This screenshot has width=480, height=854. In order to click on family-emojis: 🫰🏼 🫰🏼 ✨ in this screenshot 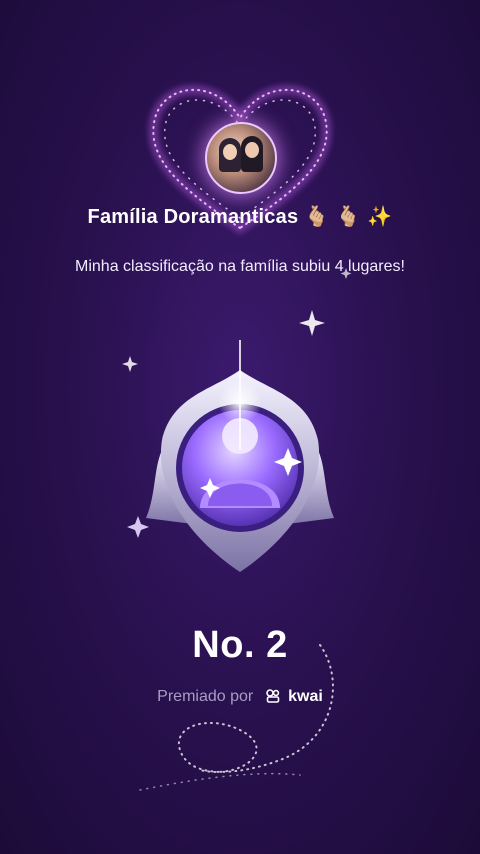, I will do `click(348, 216)`.